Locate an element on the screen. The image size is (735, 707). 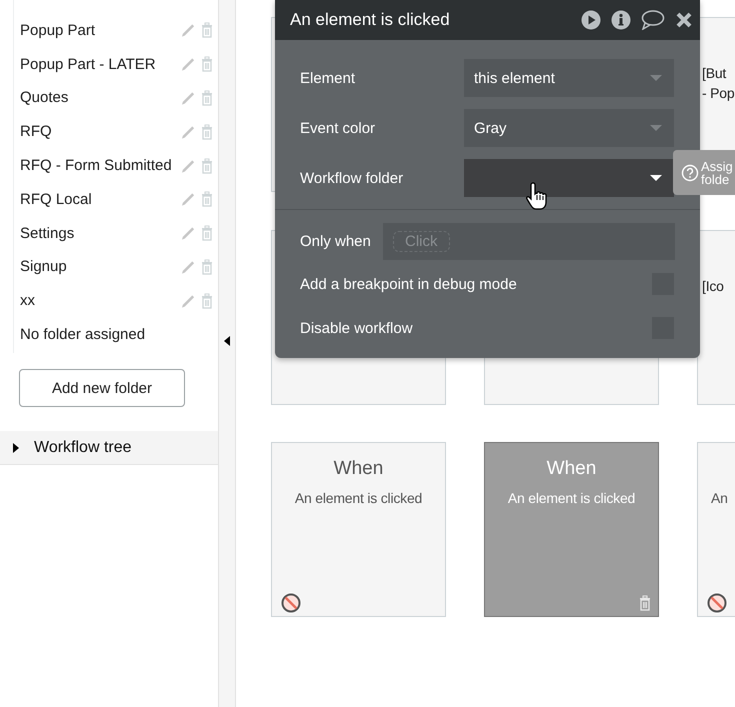
popup-title: An element is clicked is located at coordinates (370, 20).